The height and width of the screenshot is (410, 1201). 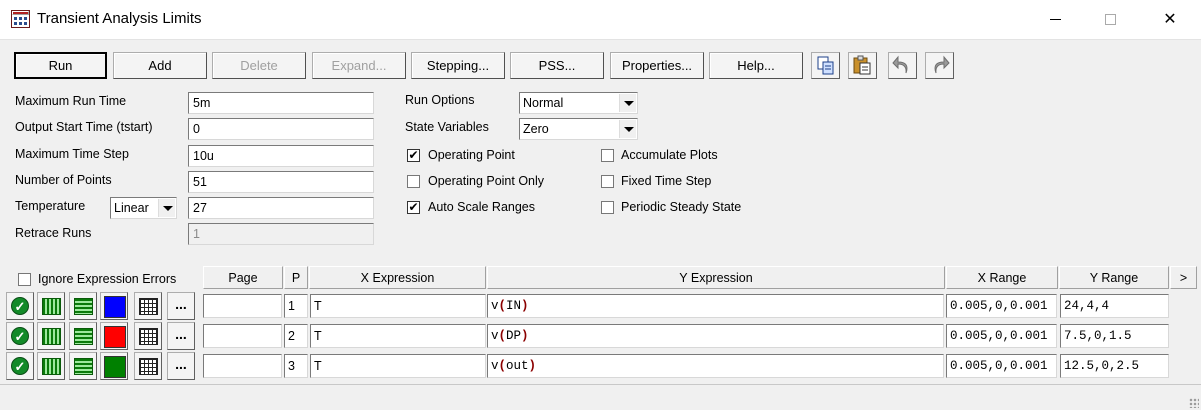 What do you see at coordinates (281, 103) in the screenshot?
I see `max-run-time-field: 5m` at bounding box center [281, 103].